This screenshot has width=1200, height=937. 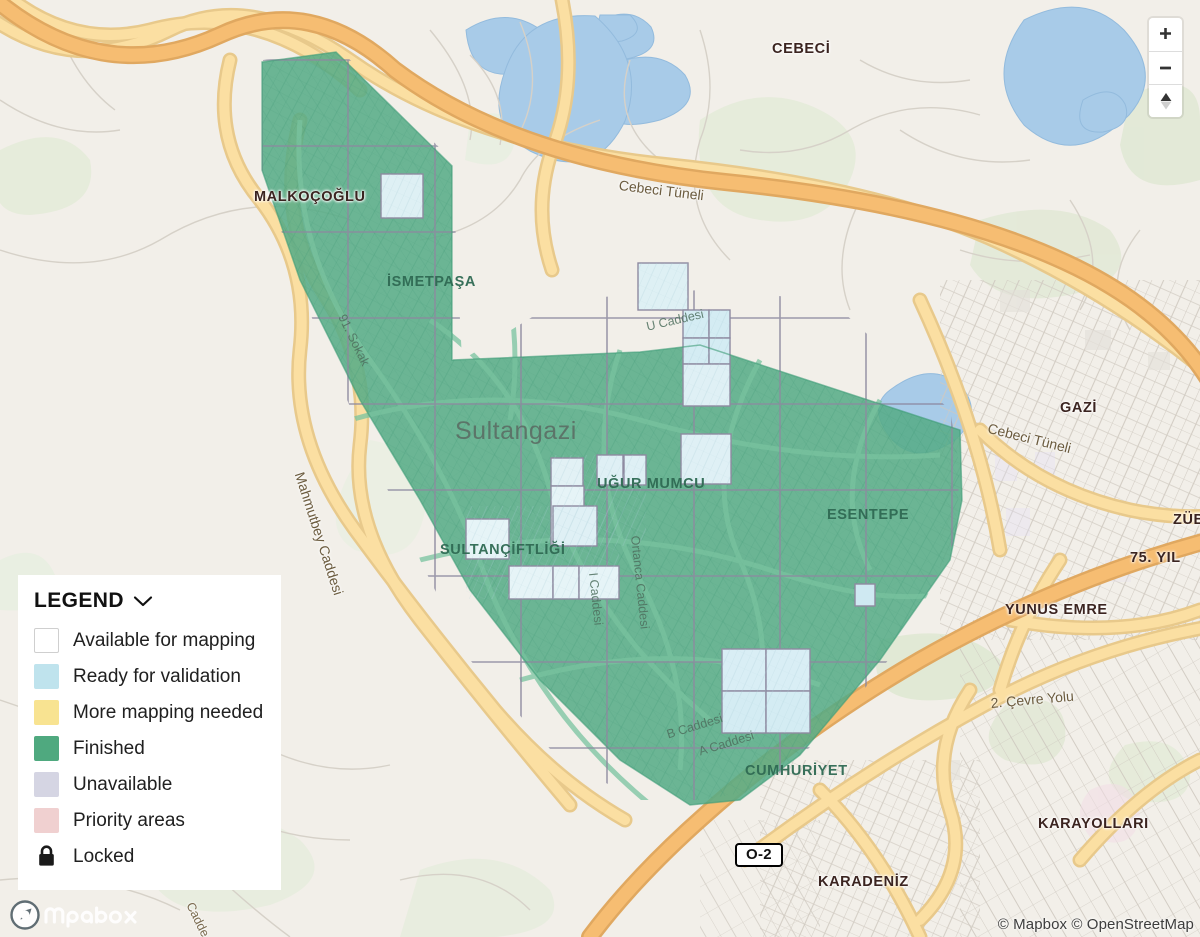 I want to click on compass-button, so click(x=1165, y=100).